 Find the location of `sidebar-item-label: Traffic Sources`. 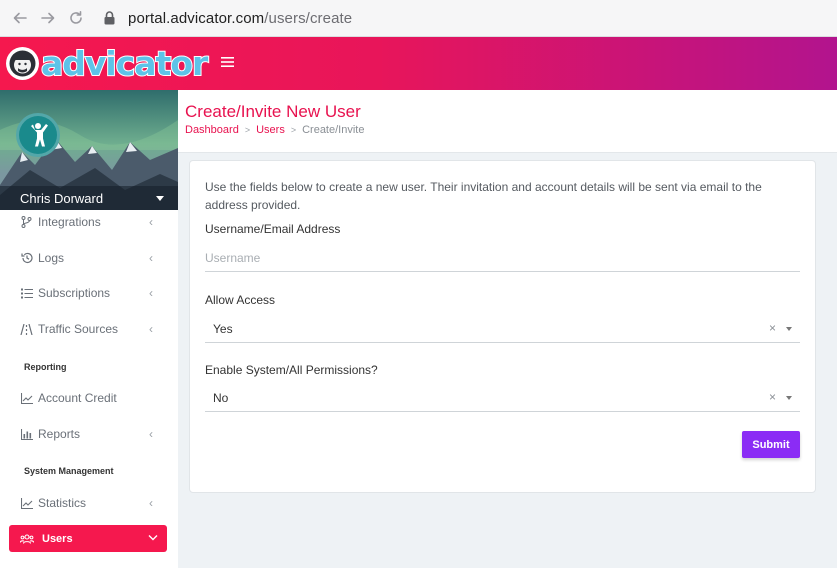

sidebar-item-label: Traffic Sources is located at coordinates (78, 329).